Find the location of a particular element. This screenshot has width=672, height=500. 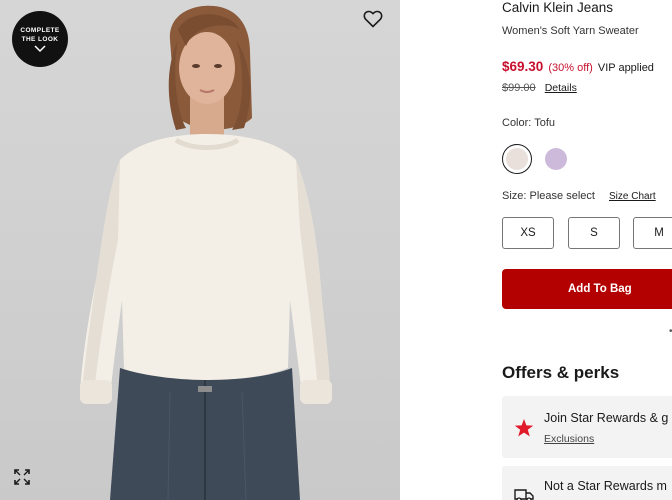

truck-icon is located at coordinates (524, 494).